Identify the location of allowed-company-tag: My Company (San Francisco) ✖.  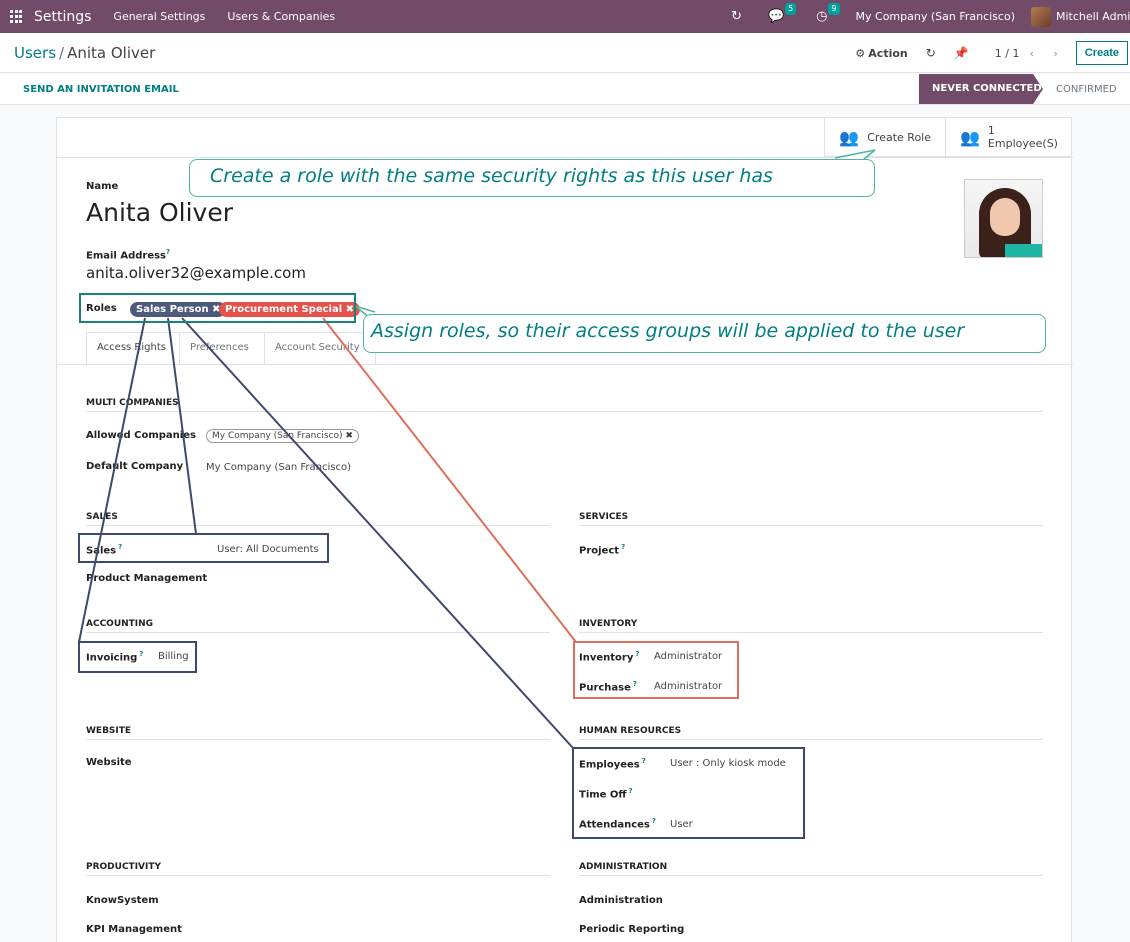
(282, 436).